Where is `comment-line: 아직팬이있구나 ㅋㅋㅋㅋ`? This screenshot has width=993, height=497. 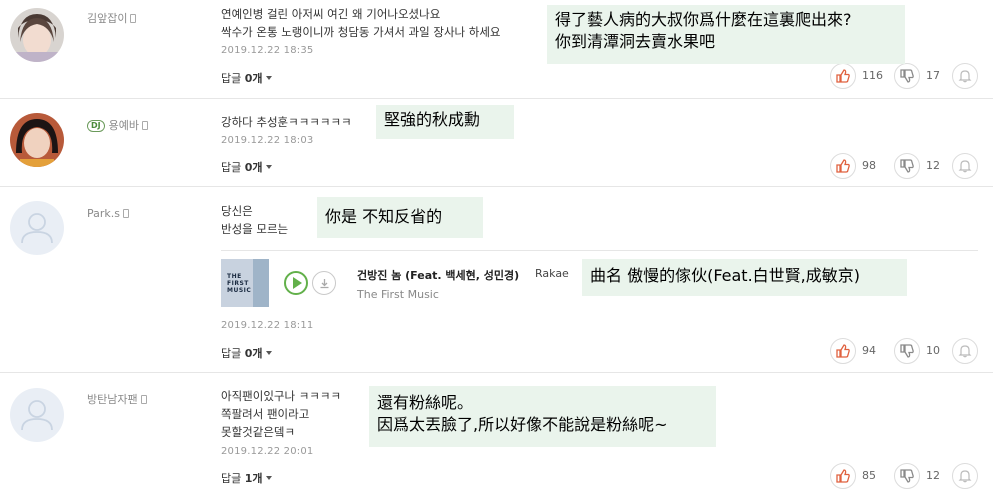
comment-line: 아직팬이있구나 ㅋㅋㅋㅋ is located at coordinates (281, 396).